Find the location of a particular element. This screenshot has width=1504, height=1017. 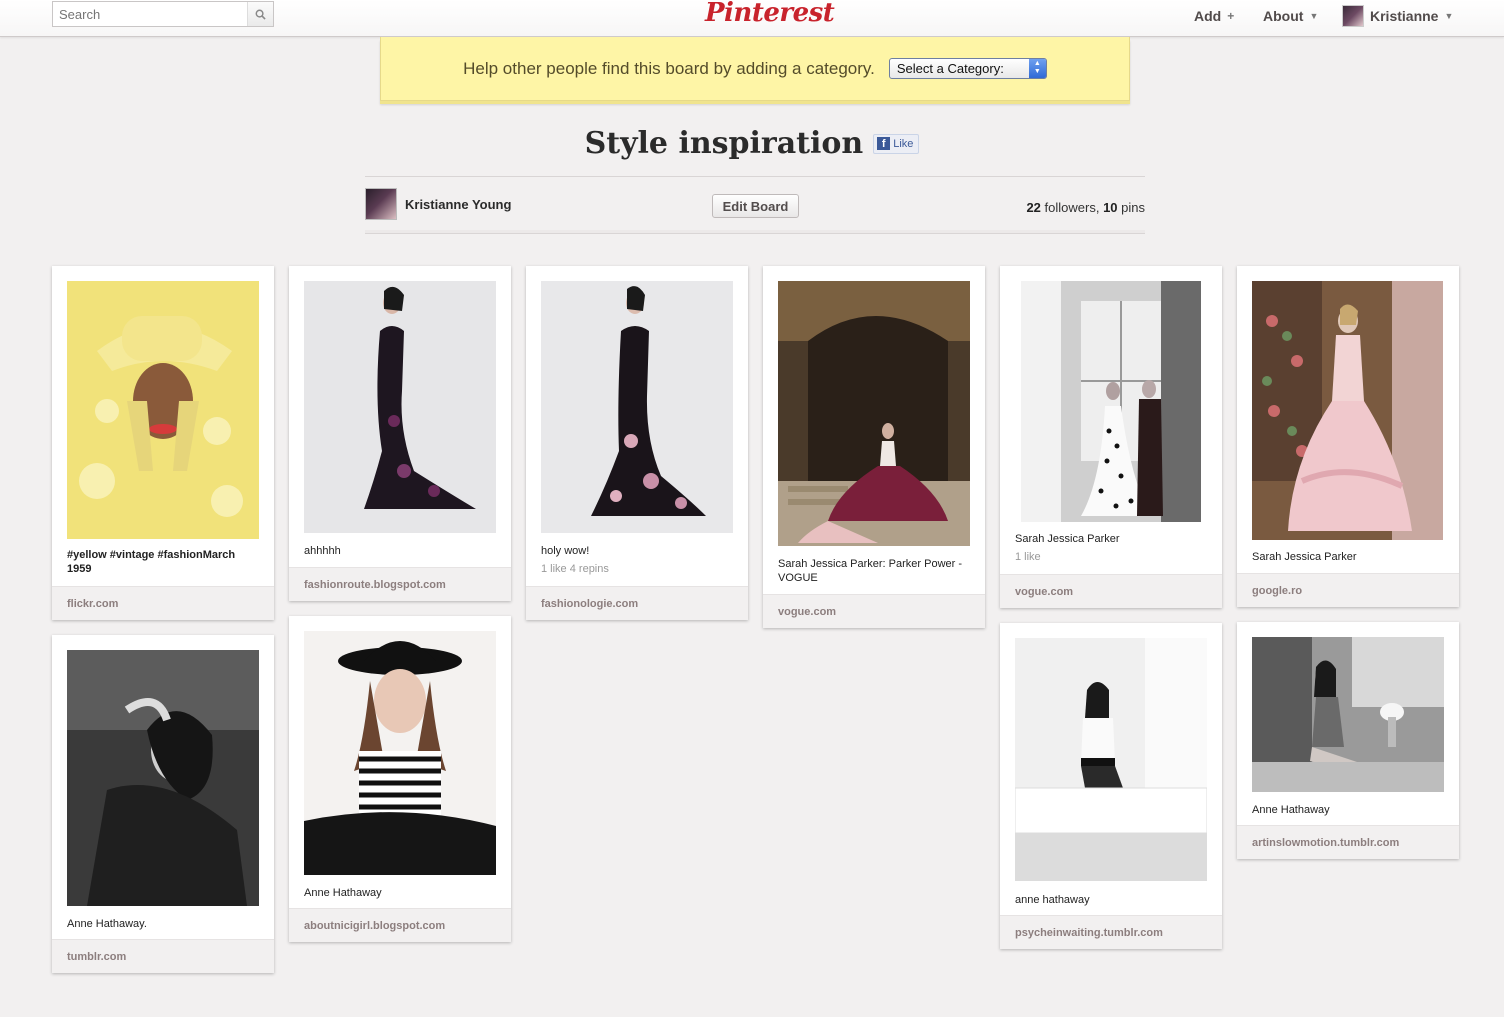

edit-board-button: Edit Board is located at coordinates (755, 206).